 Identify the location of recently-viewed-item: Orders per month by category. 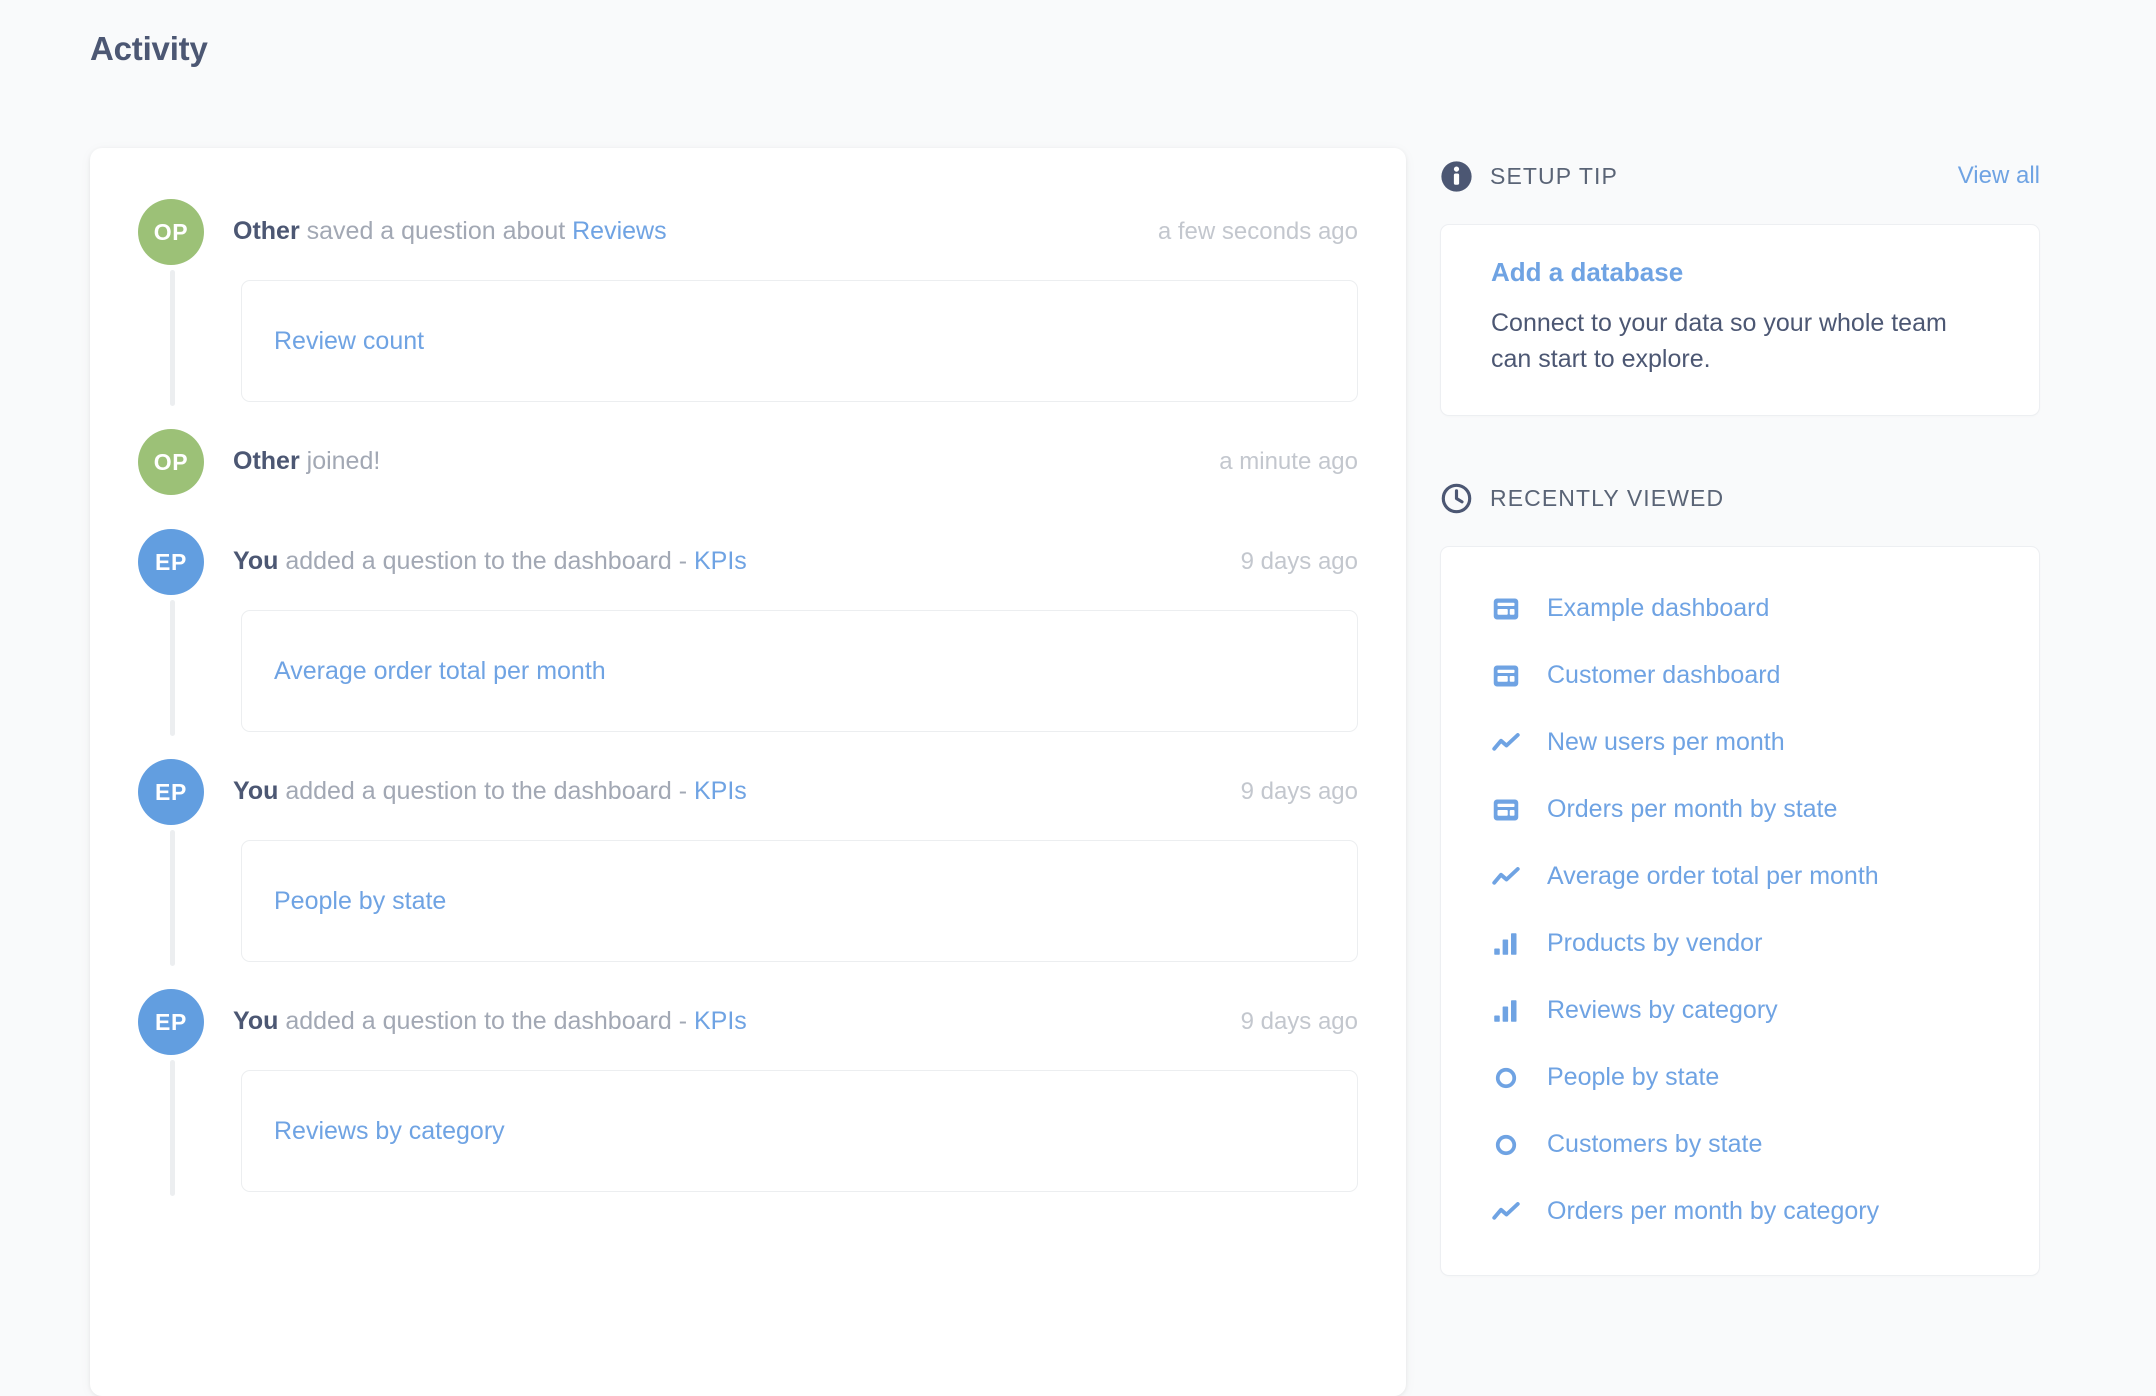
(1740, 1211).